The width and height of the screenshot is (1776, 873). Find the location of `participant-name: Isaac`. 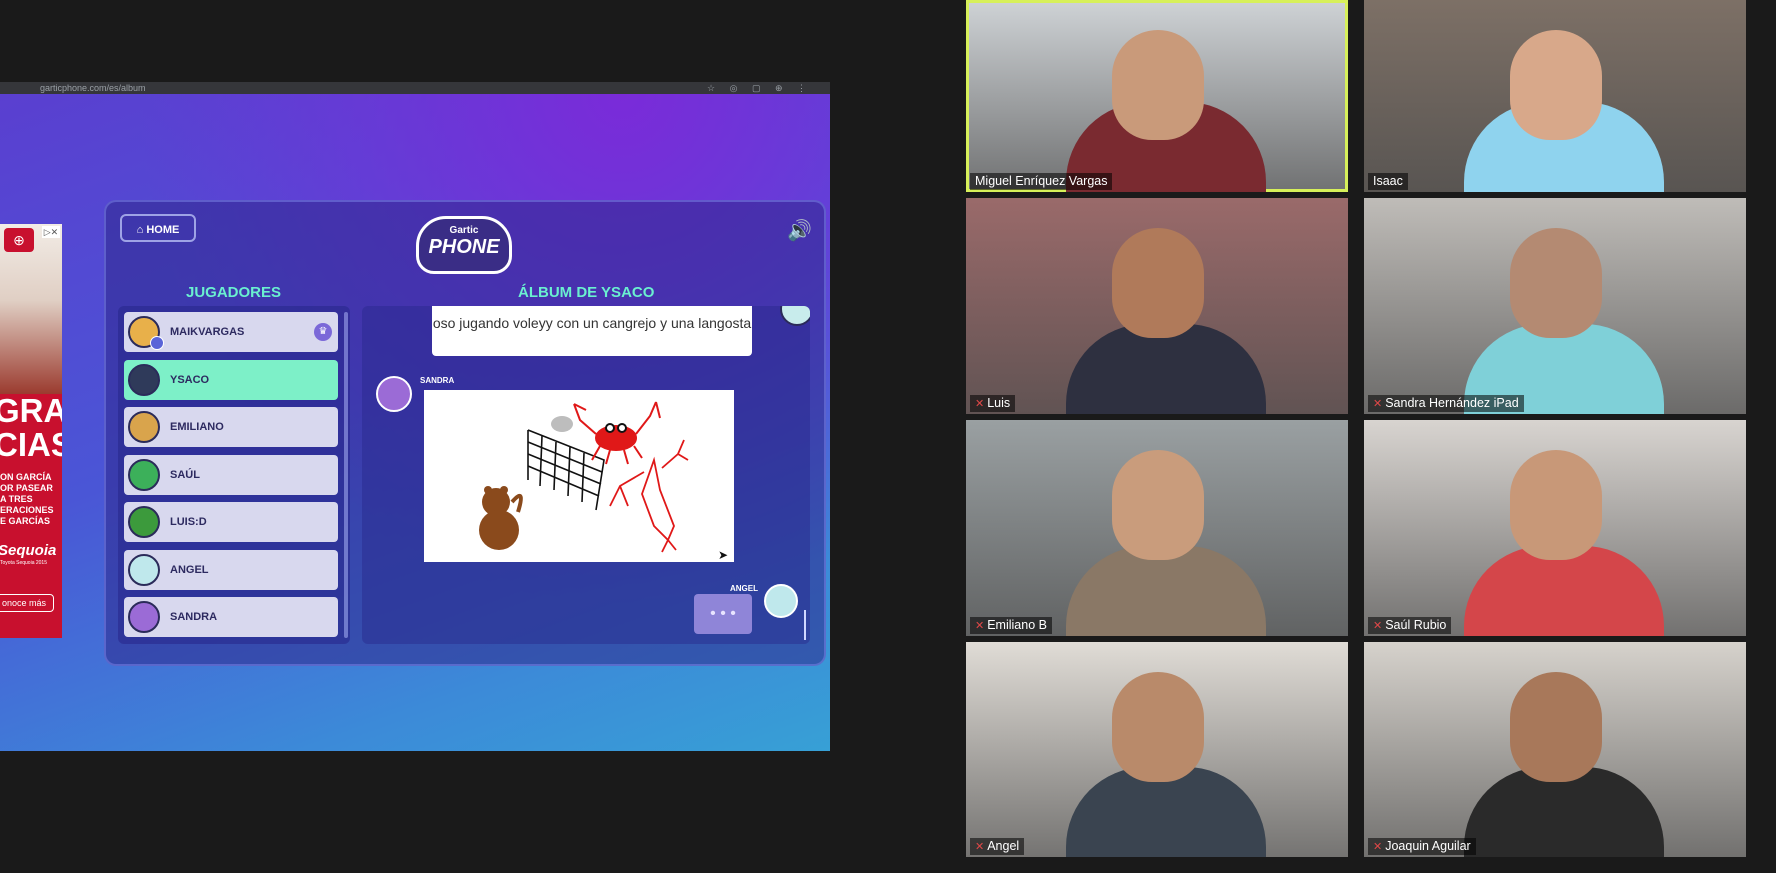

participant-name: Isaac is located at coordinates (1388, 181).